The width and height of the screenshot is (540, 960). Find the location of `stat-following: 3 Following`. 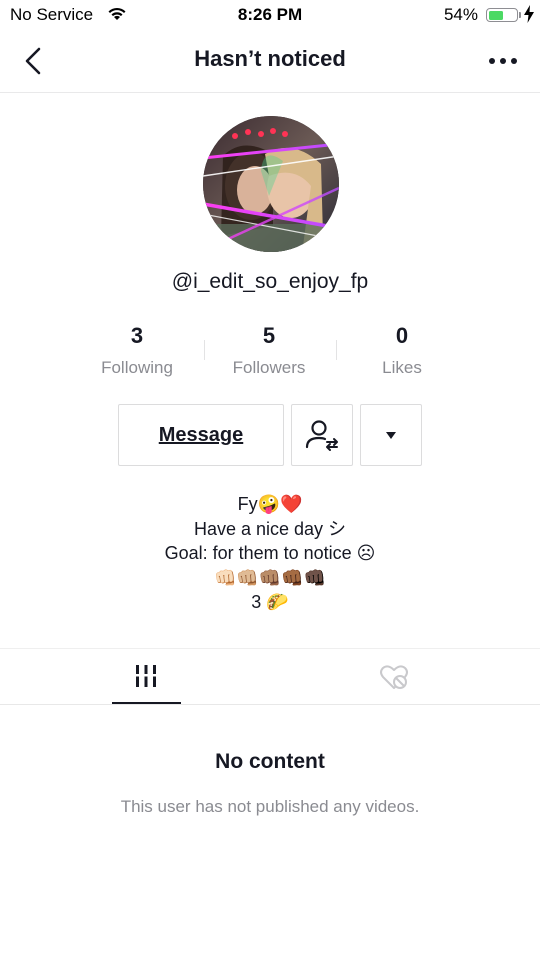

stat-following: 3 Following is located at coordinates (137, 350).